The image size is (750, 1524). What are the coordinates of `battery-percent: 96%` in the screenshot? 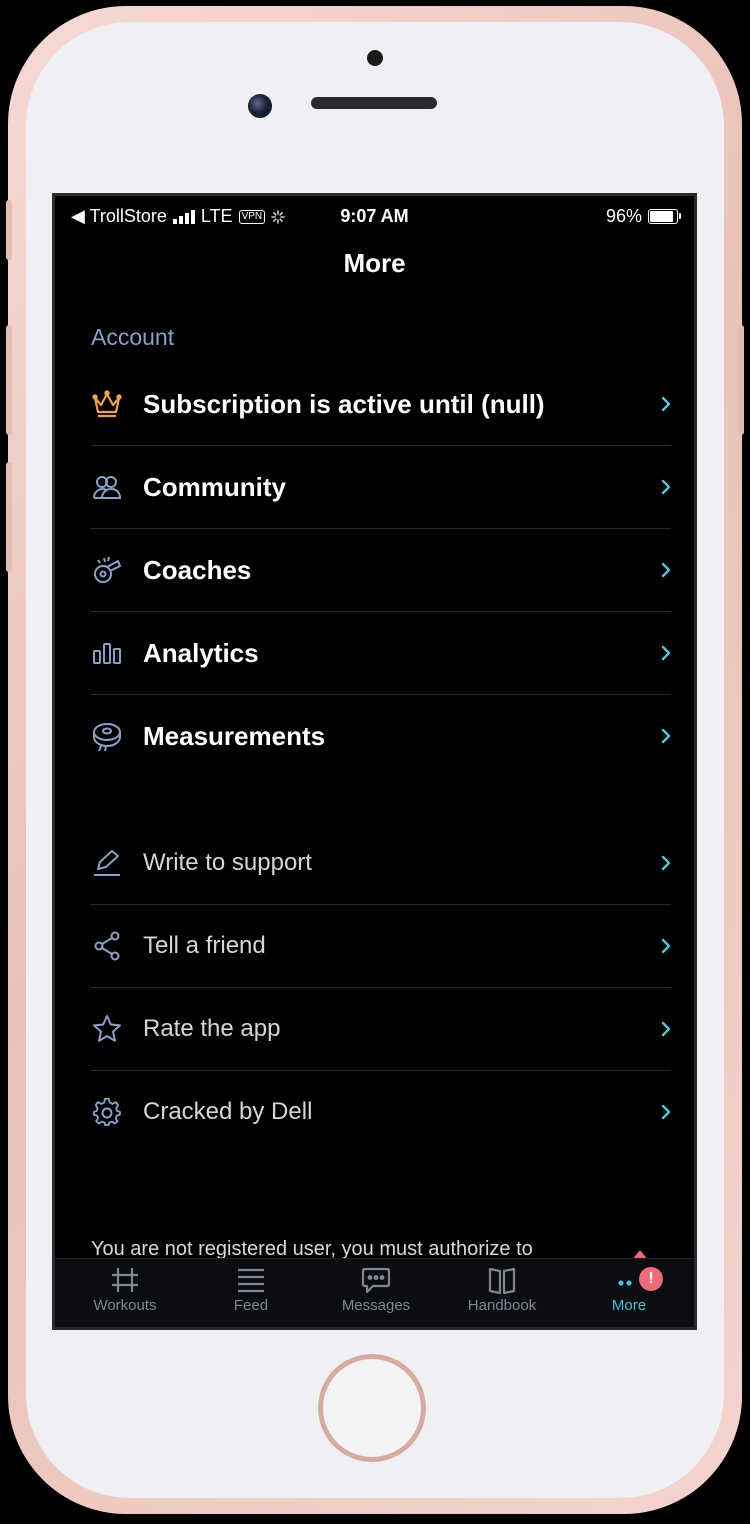 It's located at (623, 216).